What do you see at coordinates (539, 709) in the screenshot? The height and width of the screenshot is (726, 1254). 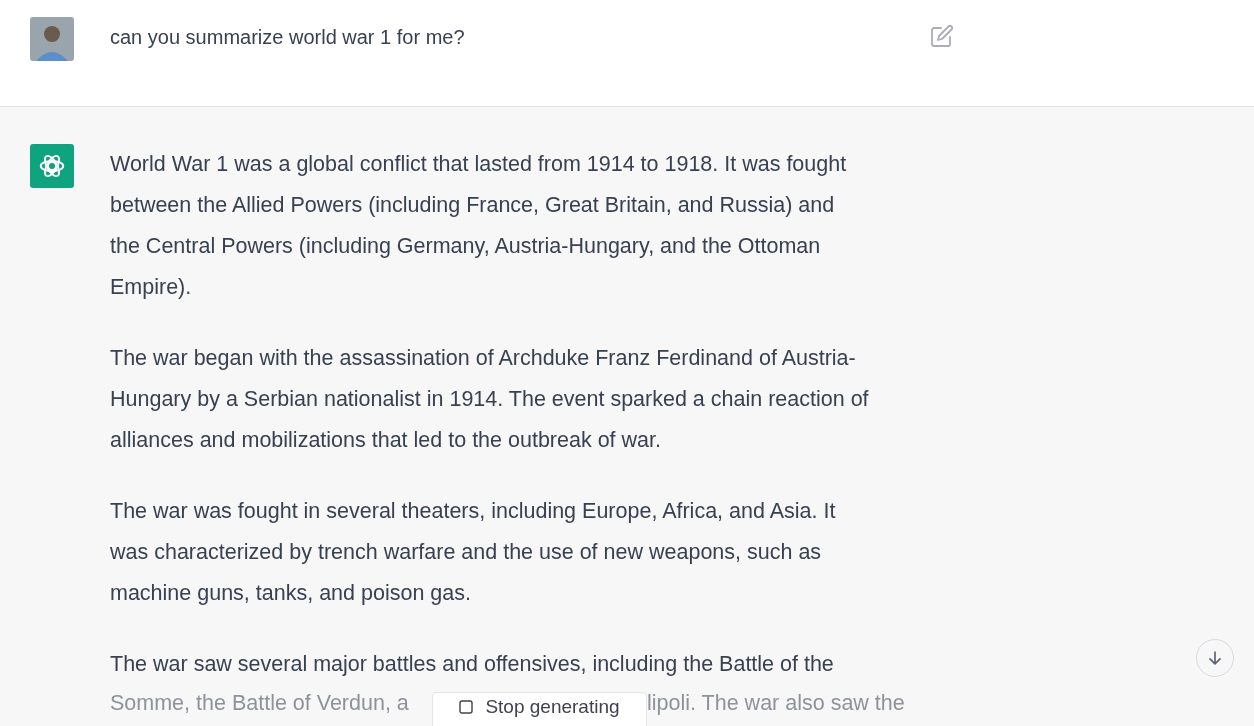 I see `stop-generating-button: Stop generating` at bounding box center [539, 709].